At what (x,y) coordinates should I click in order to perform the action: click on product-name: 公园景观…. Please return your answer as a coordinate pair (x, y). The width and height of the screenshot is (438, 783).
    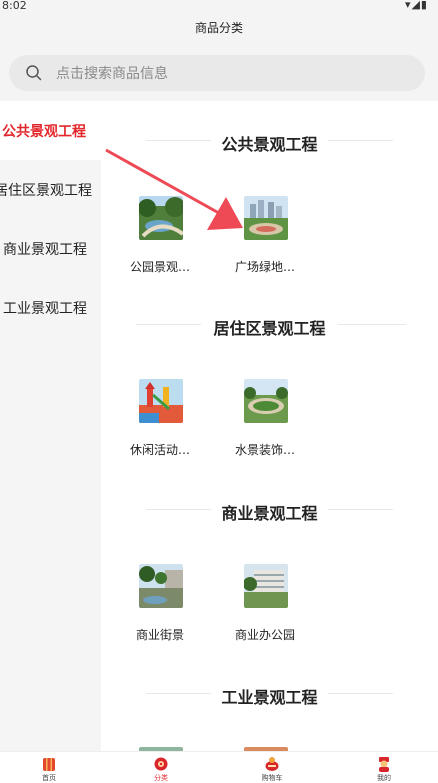
    Looking at the image, I should click on (159, 267).